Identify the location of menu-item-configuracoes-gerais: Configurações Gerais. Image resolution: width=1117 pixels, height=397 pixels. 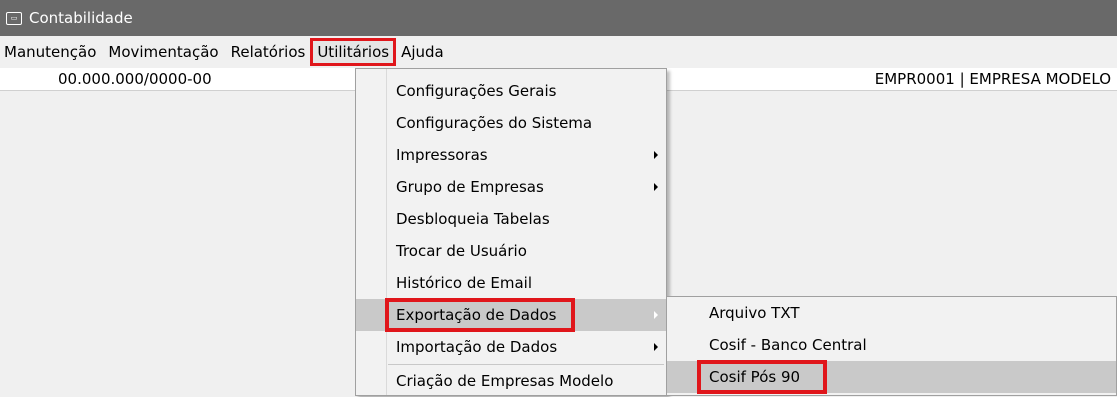
(511, 91).